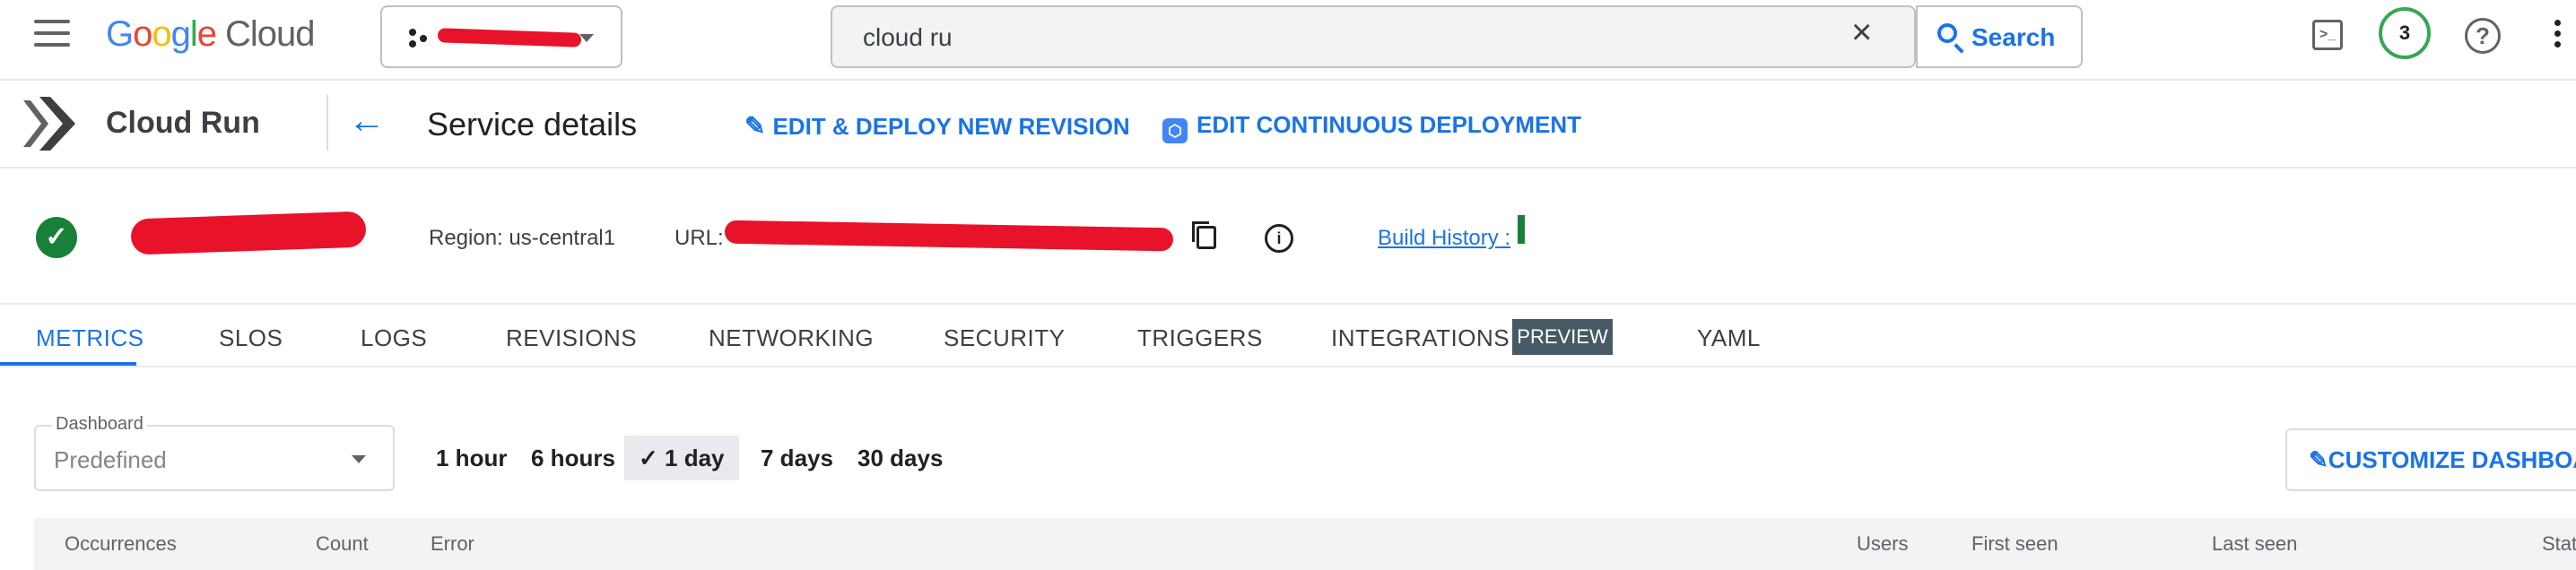 This screenshot has height=570, width=2576. I want to click on column-header: Users, so click(1882, 544).